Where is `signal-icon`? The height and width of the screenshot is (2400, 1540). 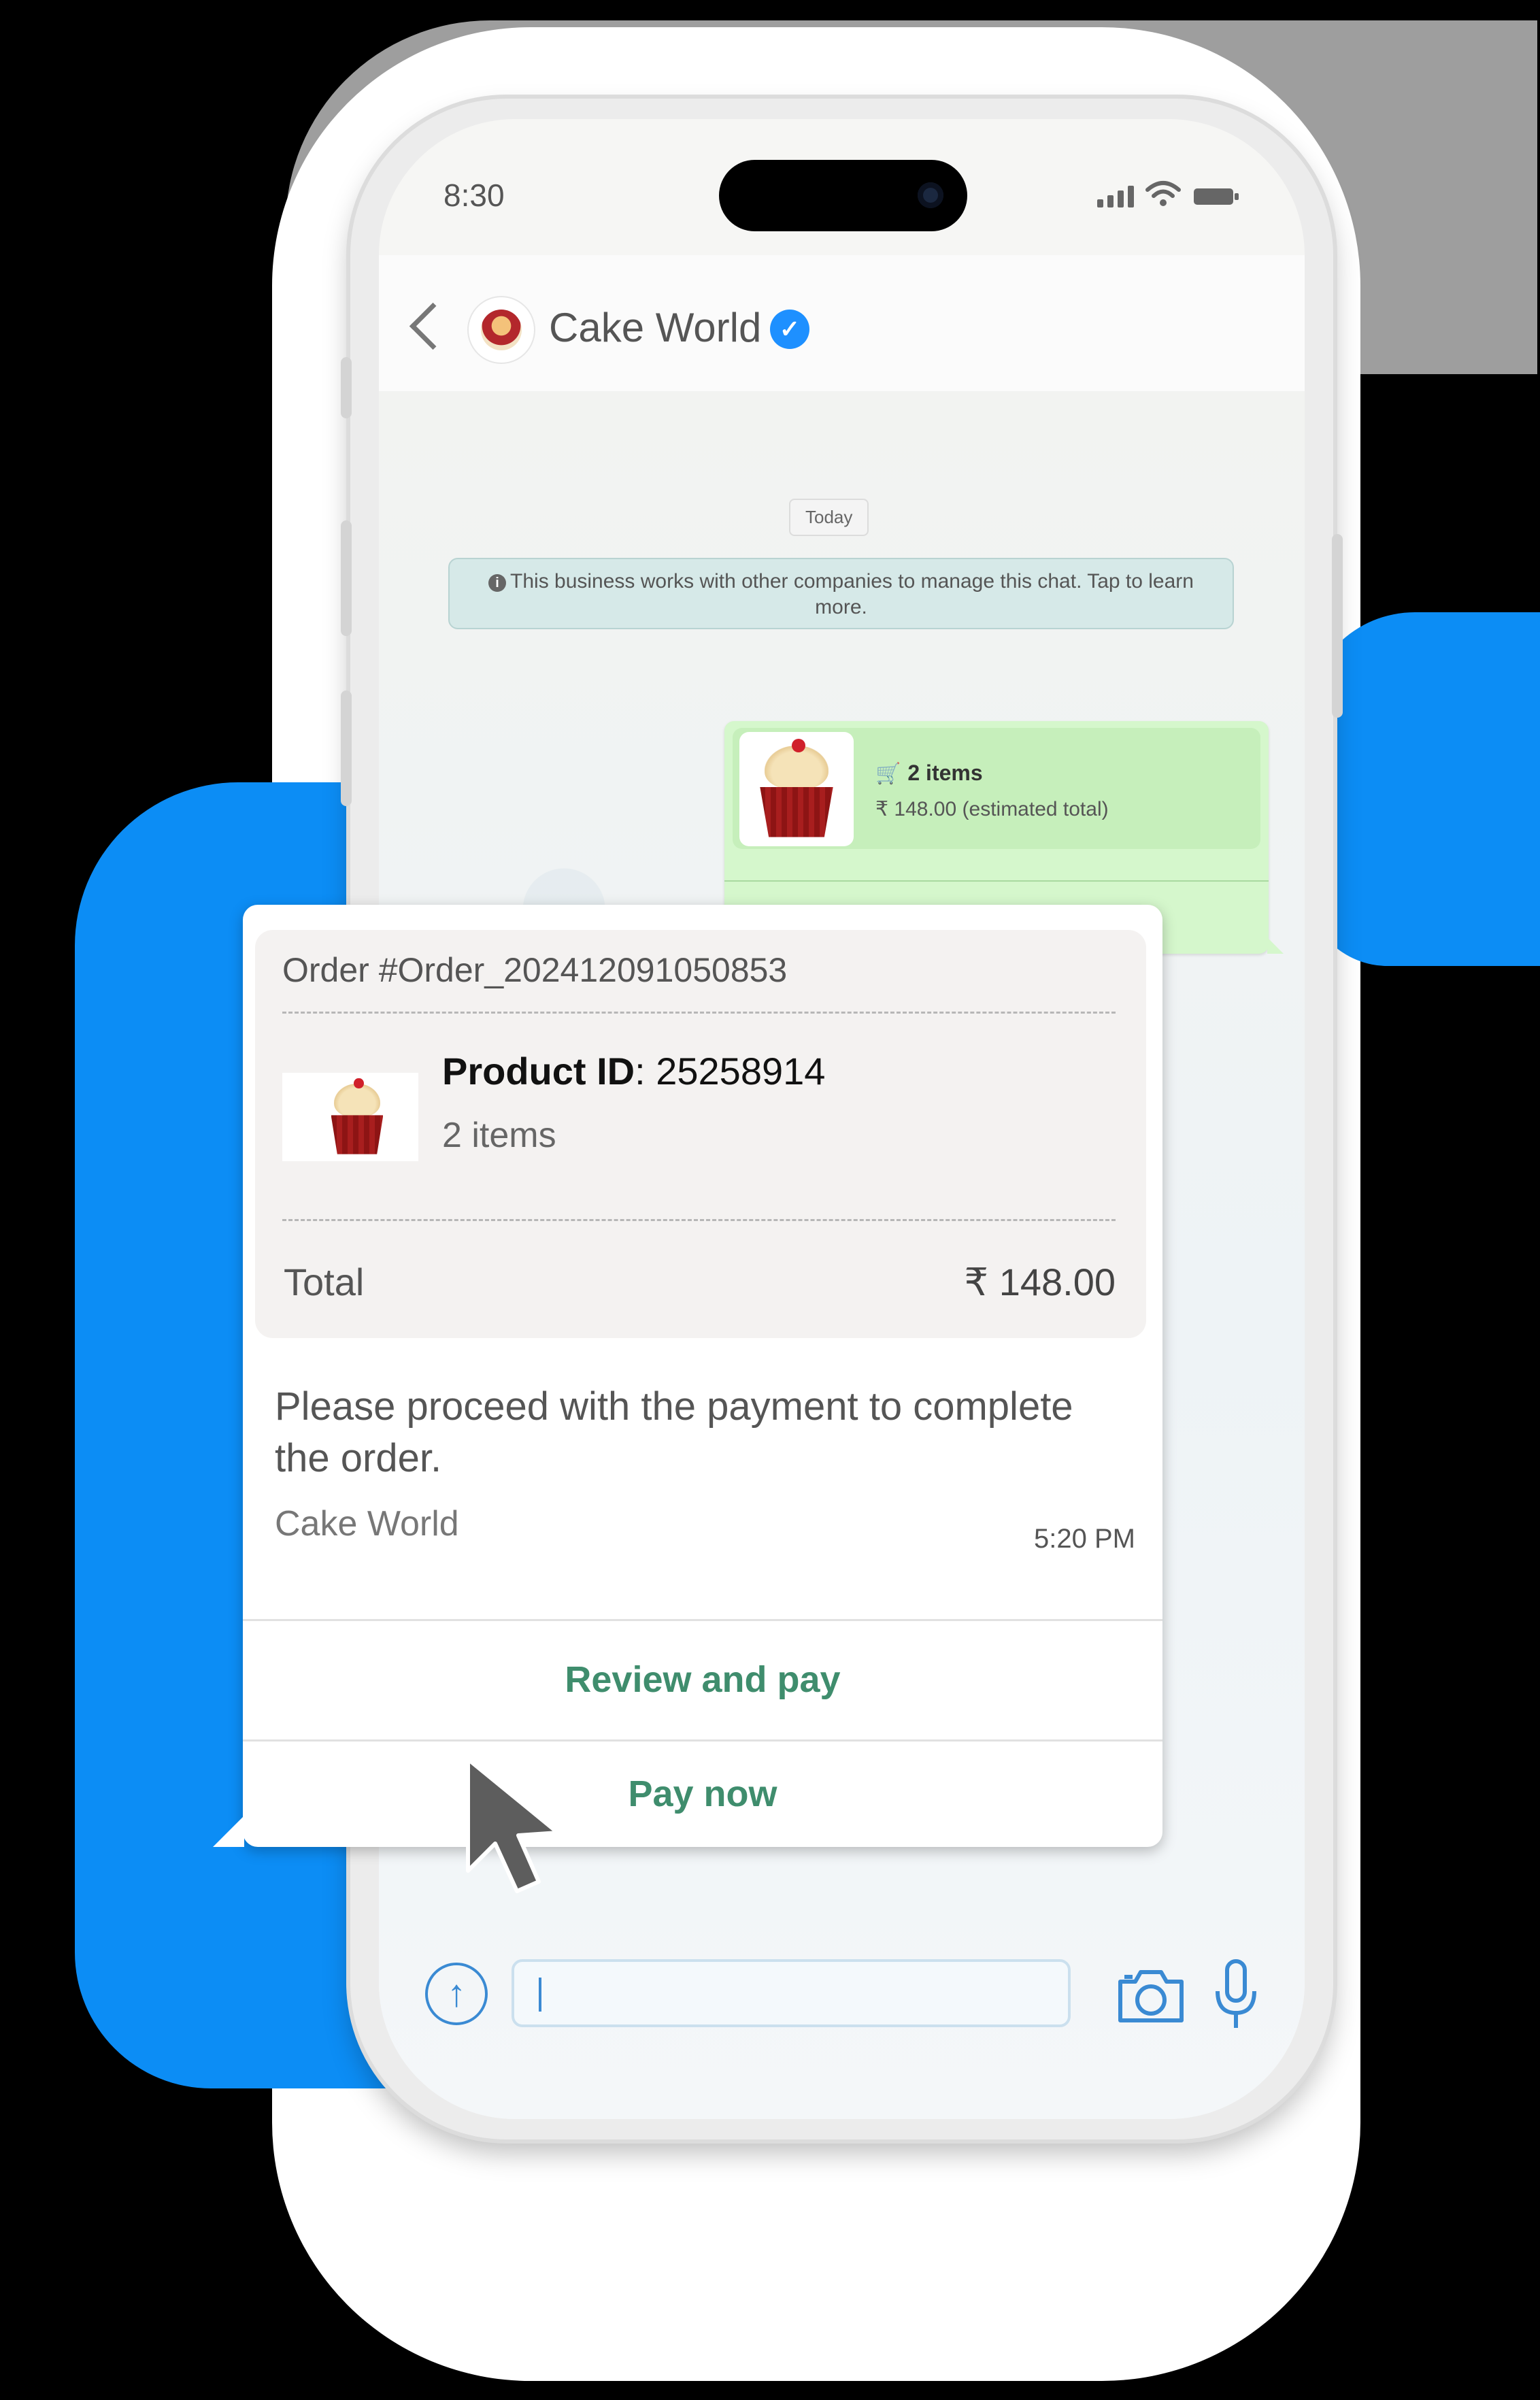 signal-icon is located at coordinates (1115, 195).